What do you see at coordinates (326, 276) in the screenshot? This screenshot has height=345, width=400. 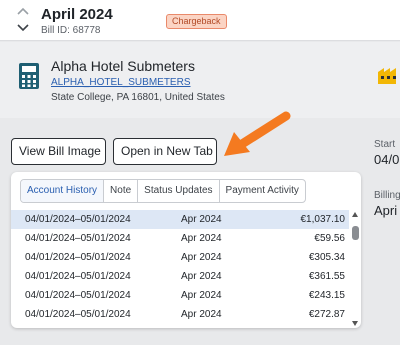 I see `row-amount: €361.55` at bounding box center [326, 276].